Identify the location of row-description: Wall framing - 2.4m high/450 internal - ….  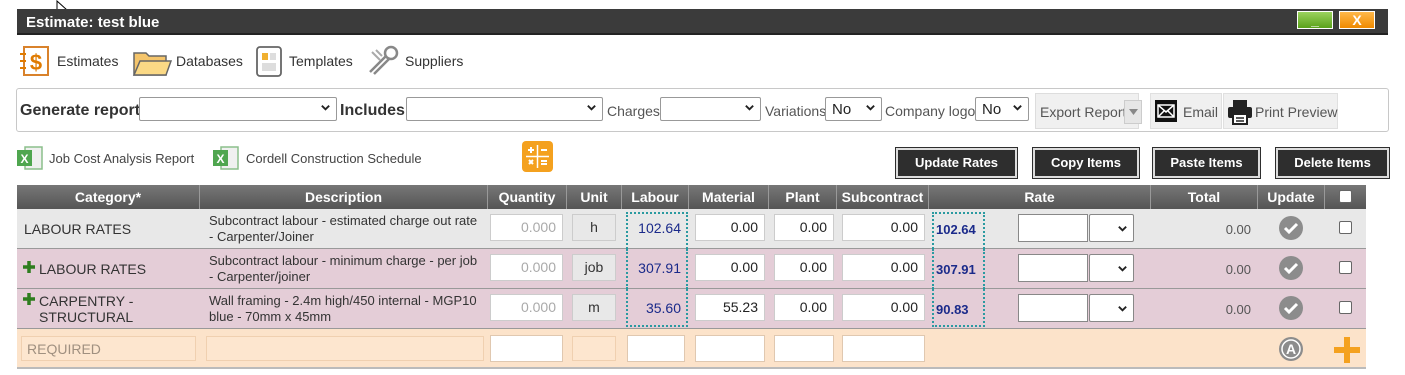
(343, 308).